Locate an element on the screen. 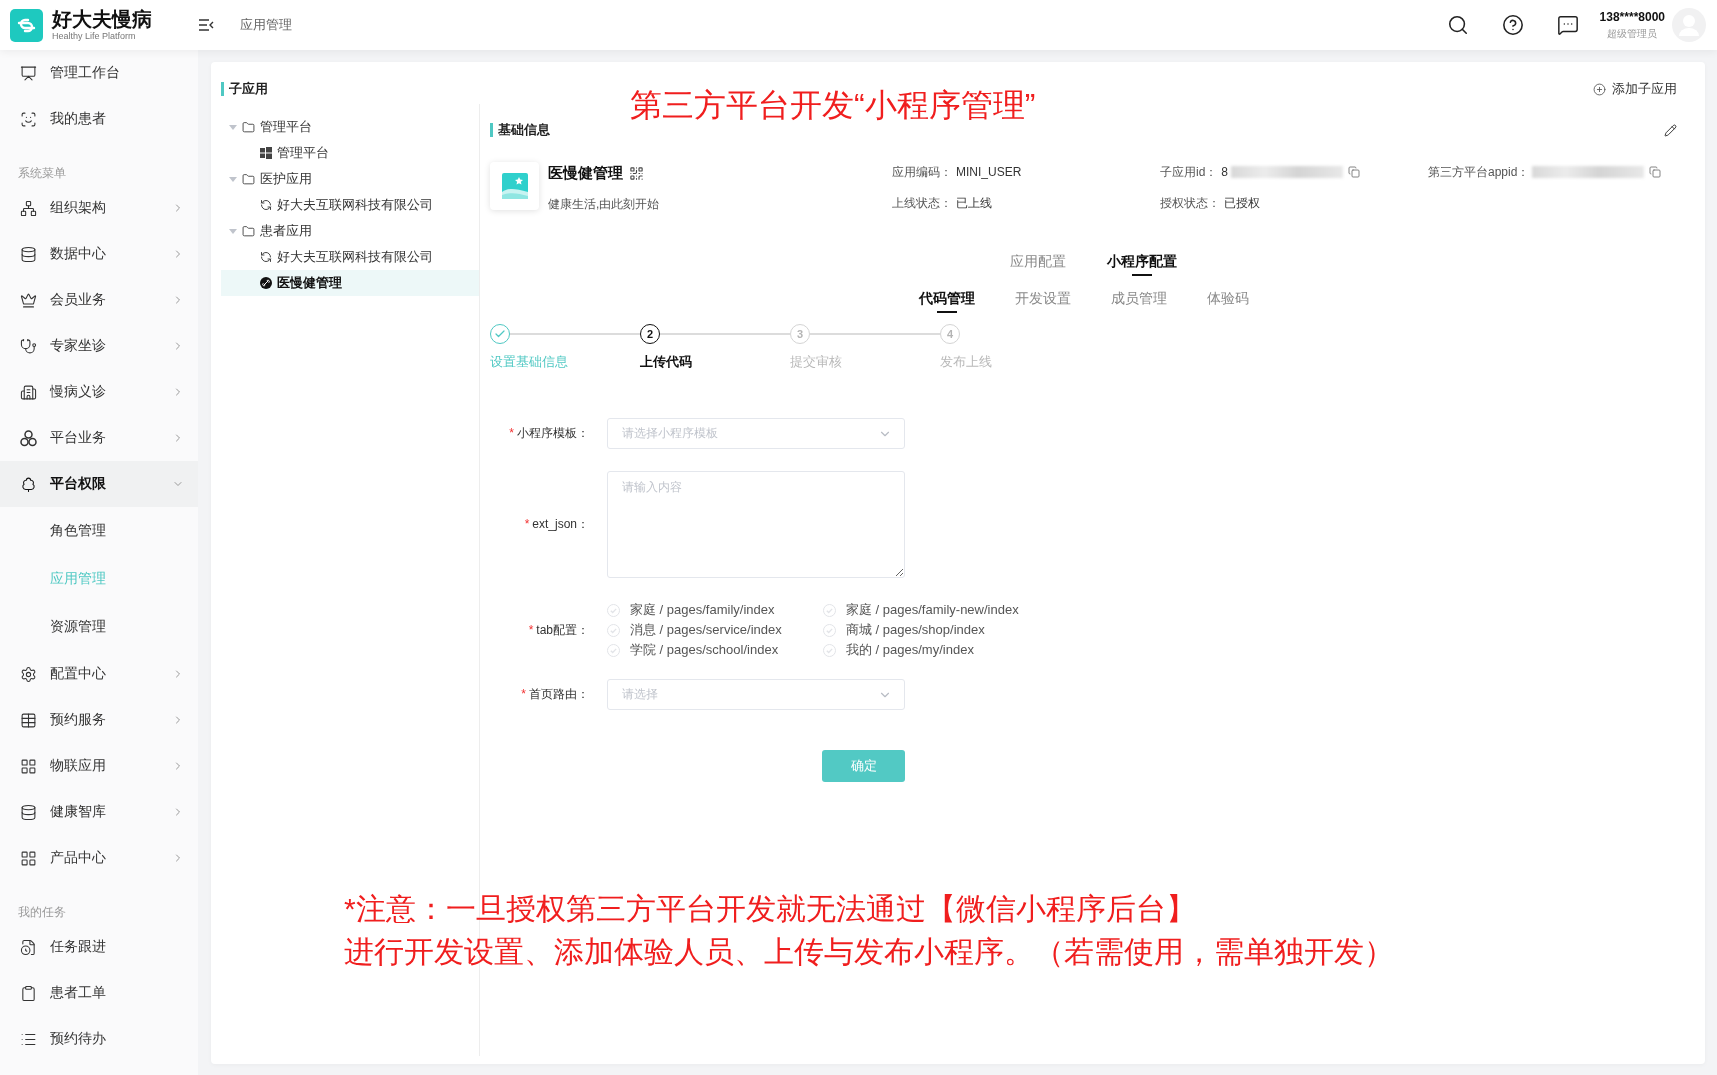  menu-group-title: 系统菜单 is located at coordinates (42, 173).